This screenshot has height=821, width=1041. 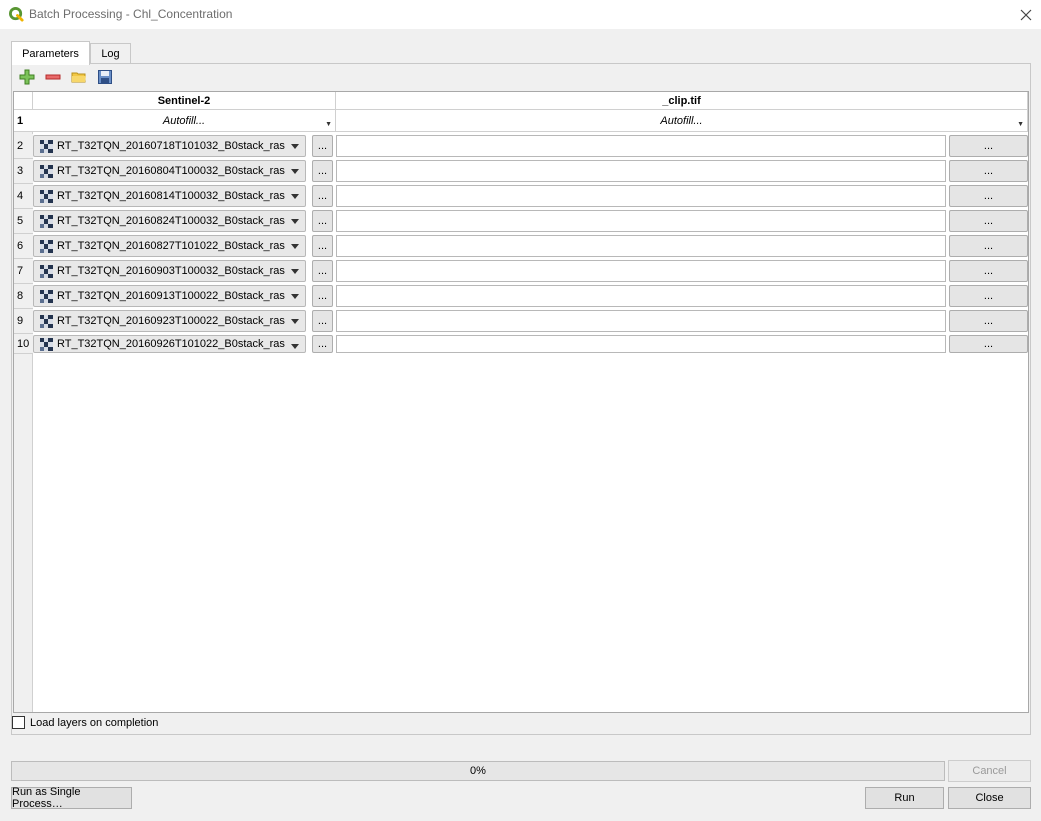 I want to click on layer-select: RT_T32TQN_20160718T101032_B0stack_raster, so click(x=169, y=146).